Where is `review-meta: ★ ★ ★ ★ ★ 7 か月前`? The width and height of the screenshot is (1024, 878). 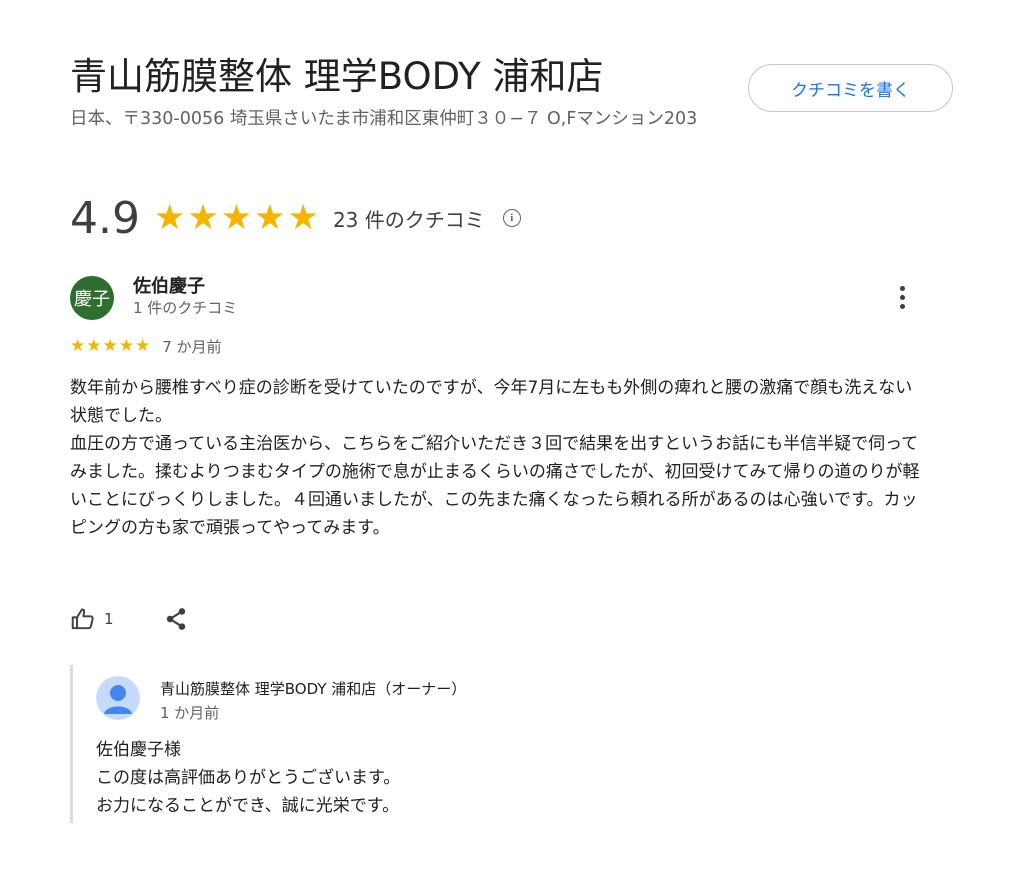 review-meta: ★ ★ ★ ★ ★ 7 か月前 is located at coordinates (146, 346).